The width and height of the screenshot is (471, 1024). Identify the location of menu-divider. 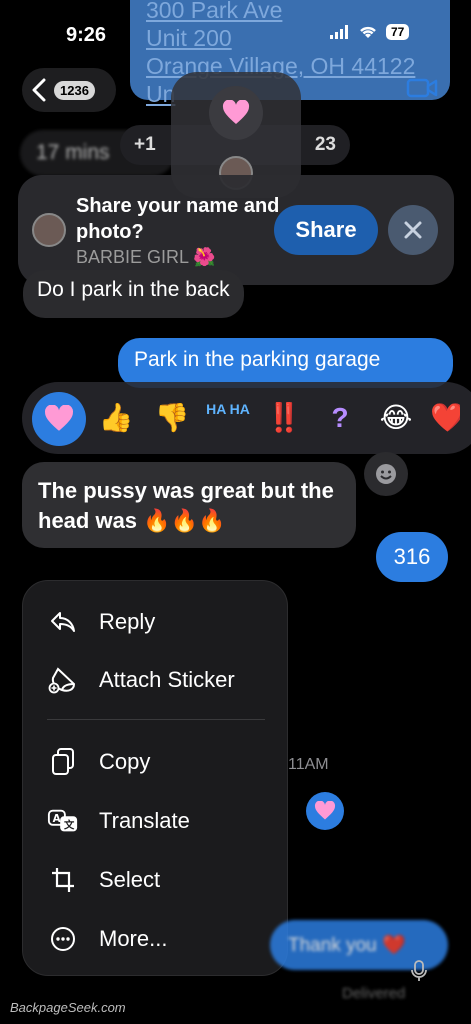
(156, 719).